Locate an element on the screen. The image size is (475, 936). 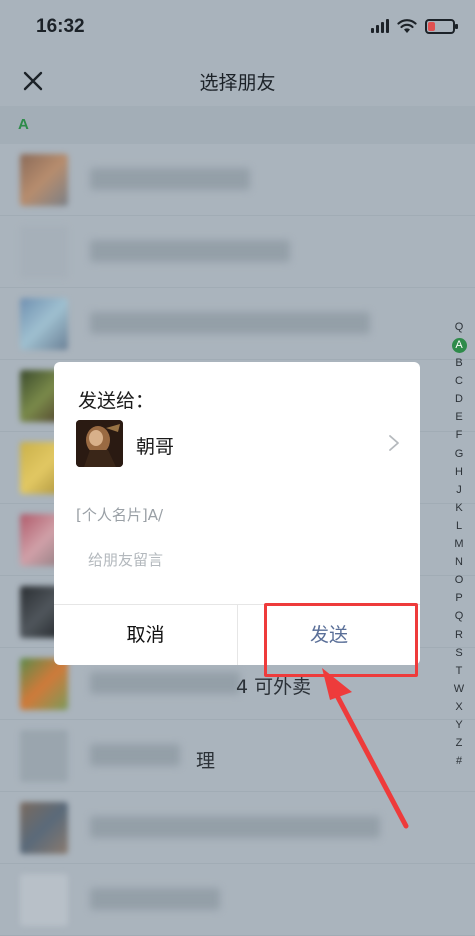
recipient-name: 朝哥 is located at coordinates (155, 447).